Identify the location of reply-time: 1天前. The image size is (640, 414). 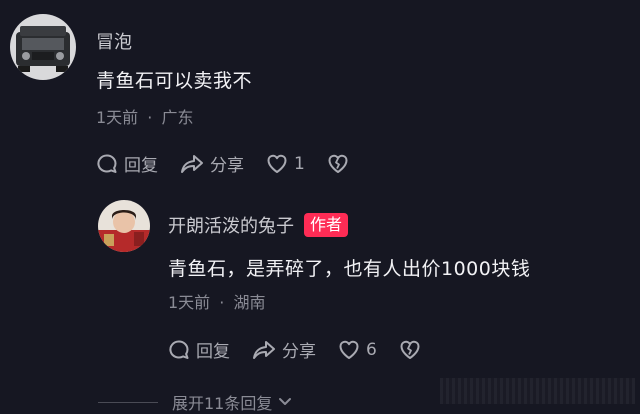
(189, 302).